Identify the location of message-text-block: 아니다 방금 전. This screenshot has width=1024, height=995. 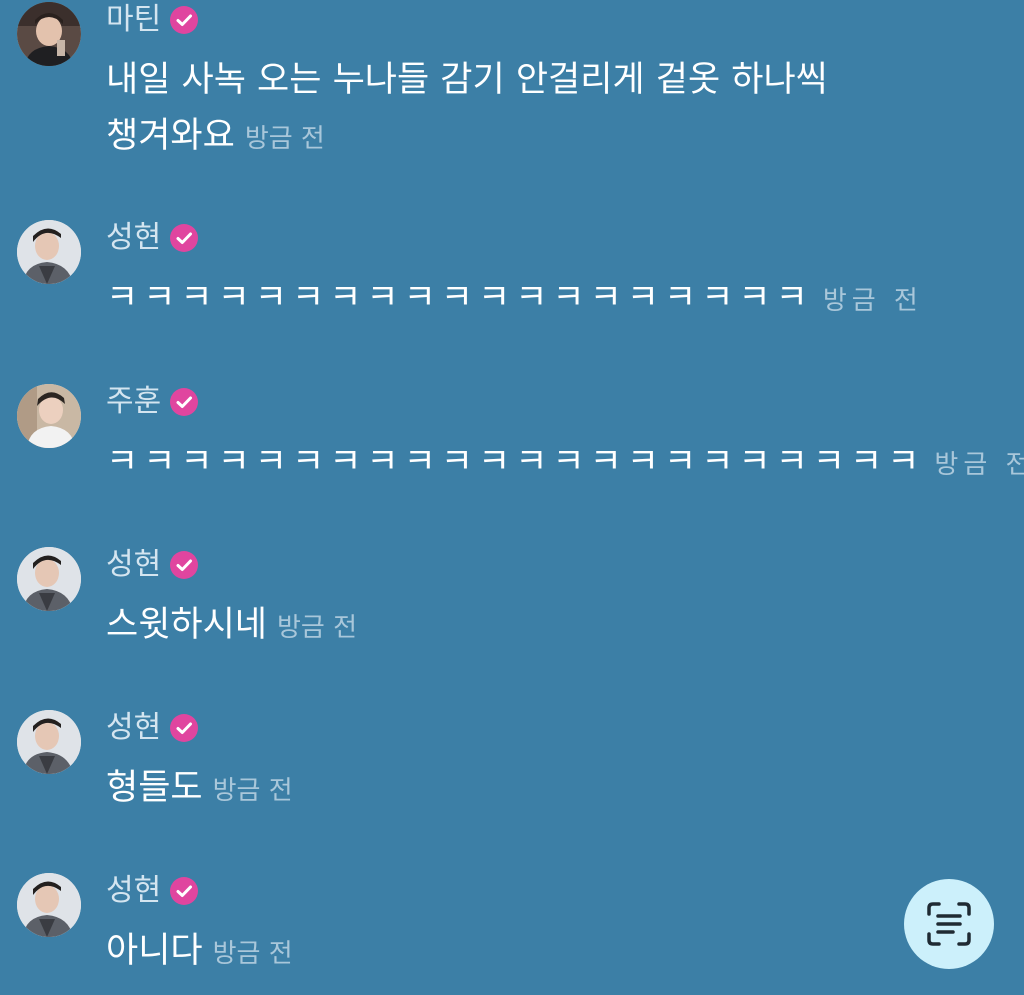
(558, 952).